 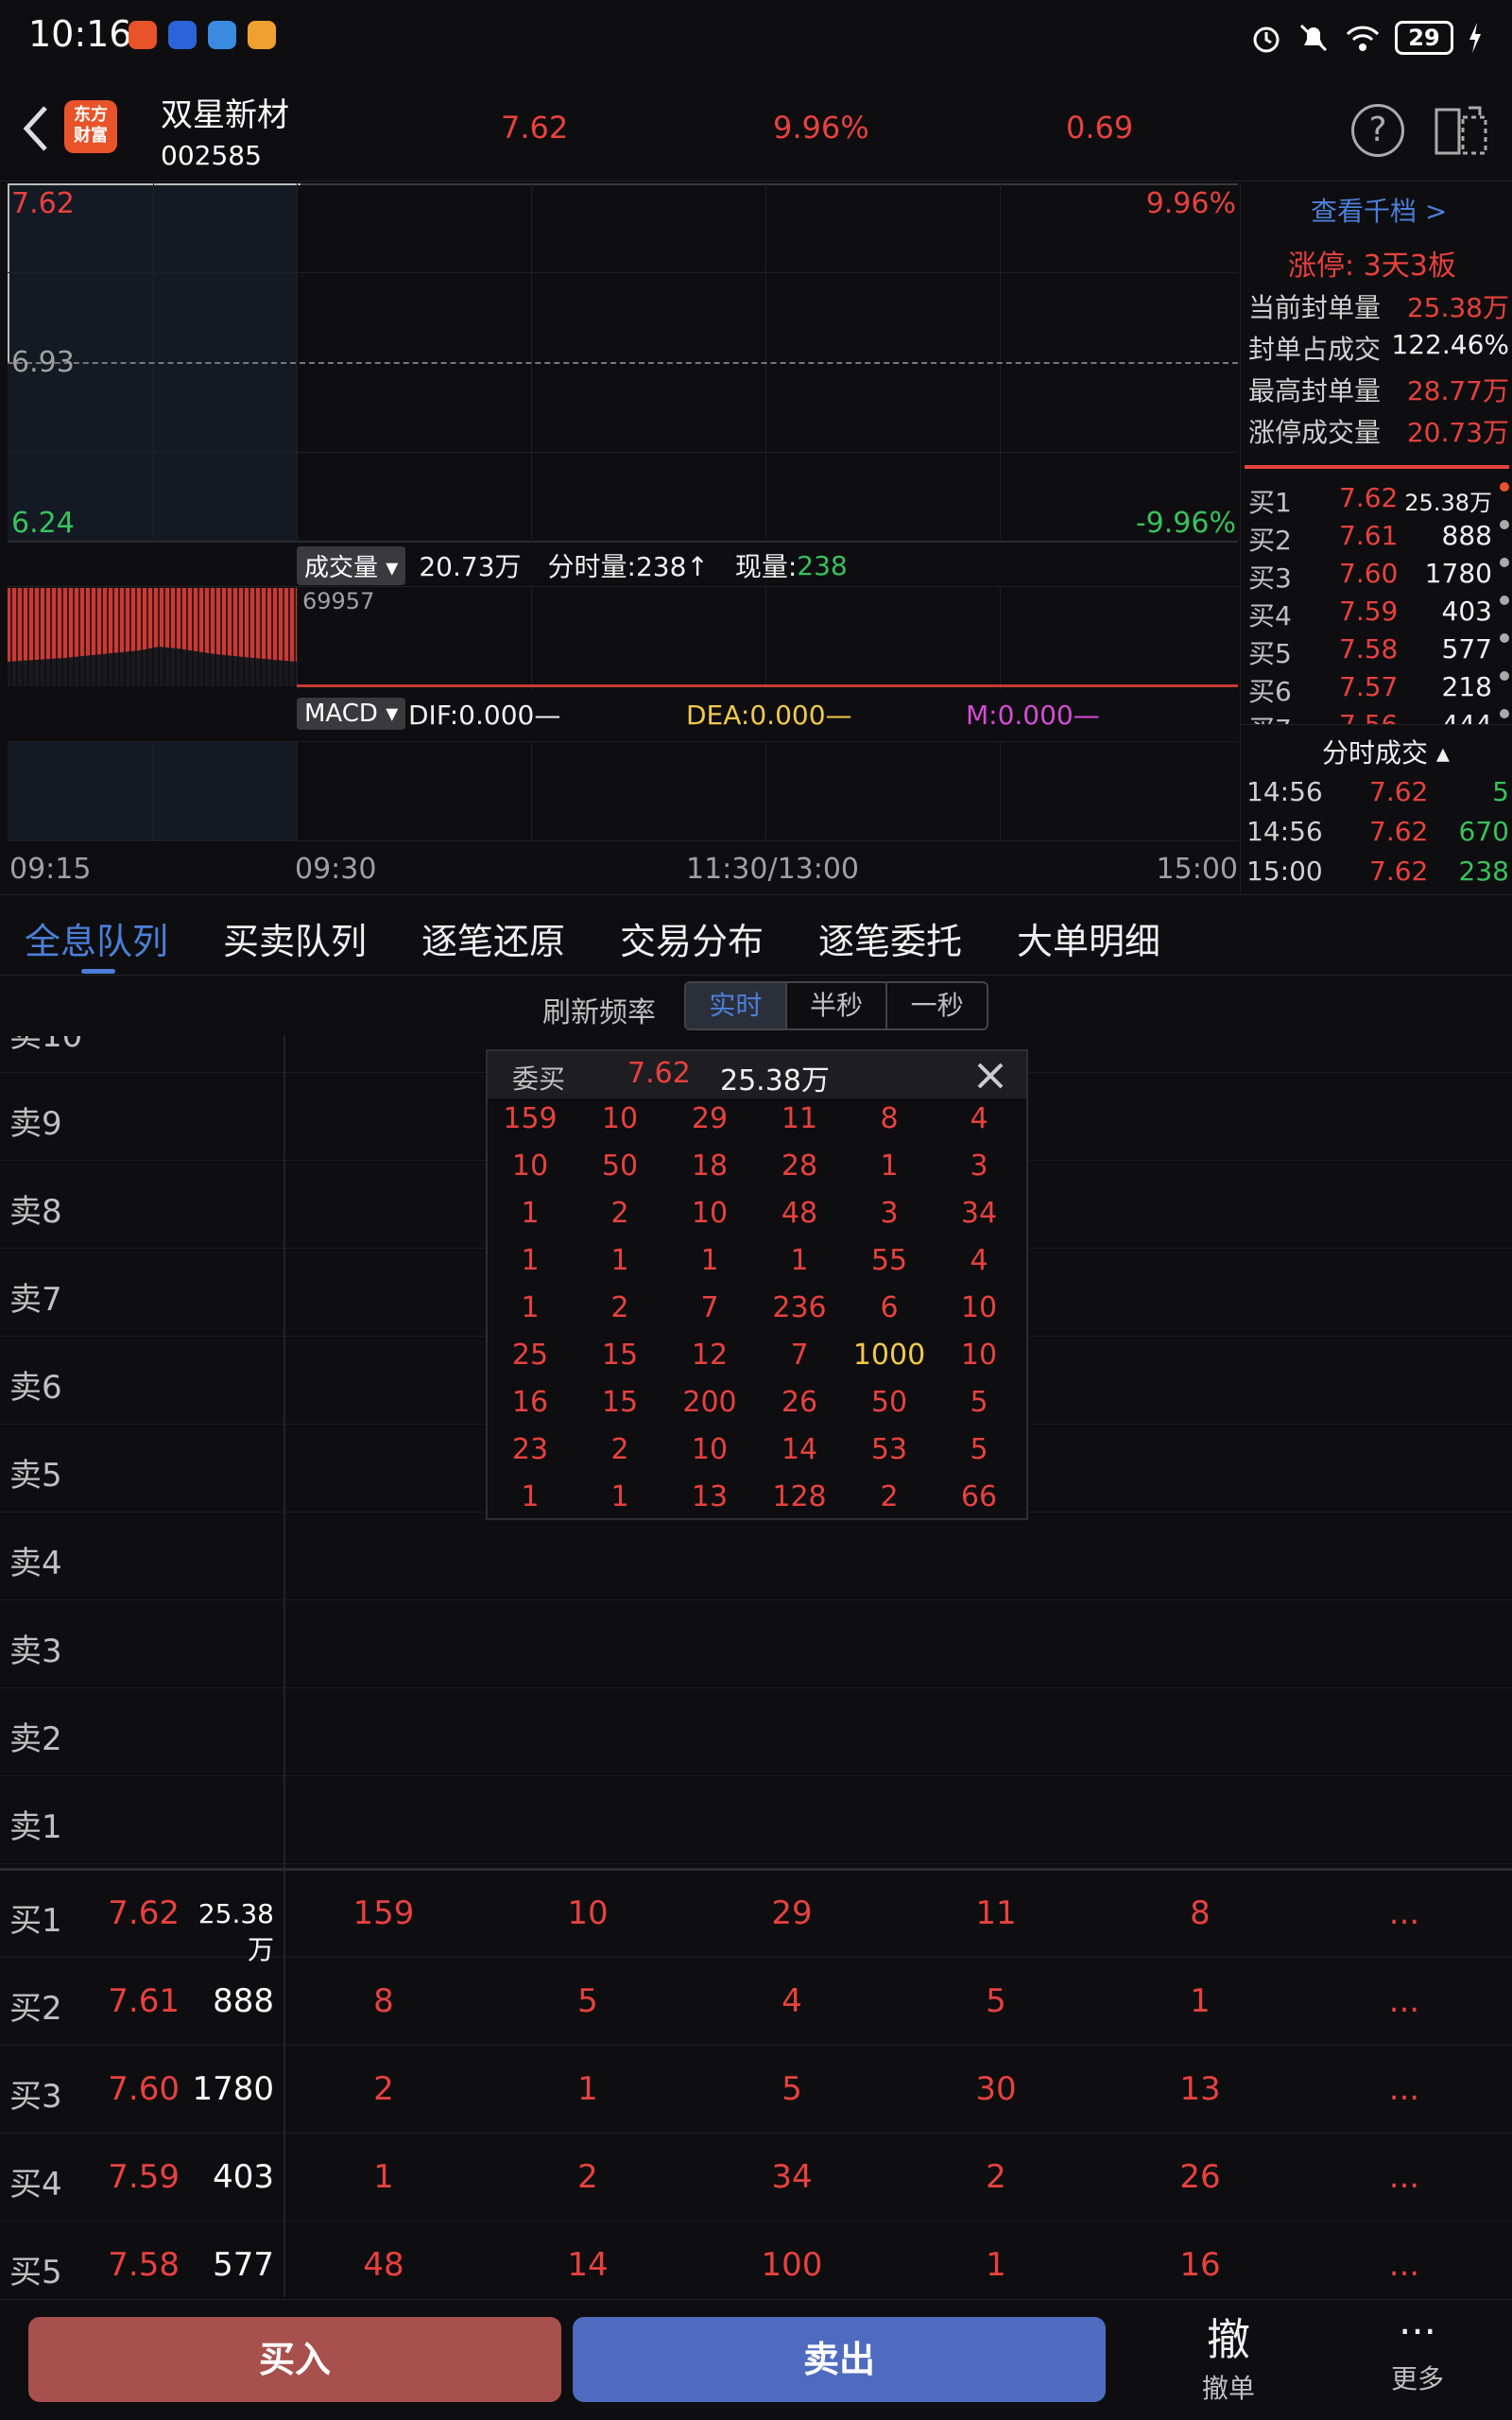 What do you see at coordinates (1378, 501) in the screenshot?
I see `orderbook-row: 买1 7.62 25.38万` at bounding box center [1378, 501].